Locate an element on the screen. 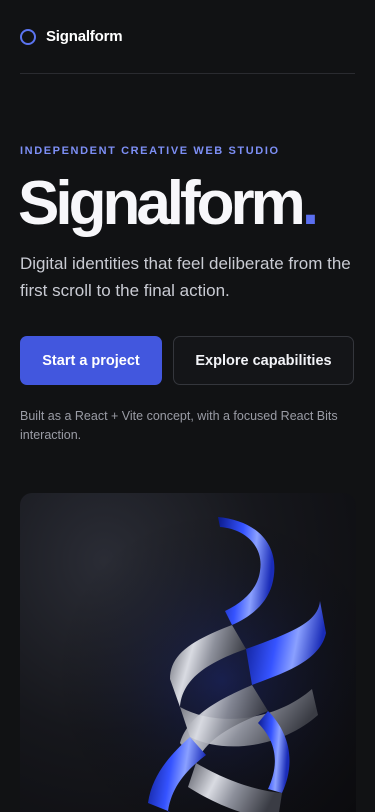 The width and height of the screenshot is (375, 812). site-header: Signalform is located at coordinates (187, 37).